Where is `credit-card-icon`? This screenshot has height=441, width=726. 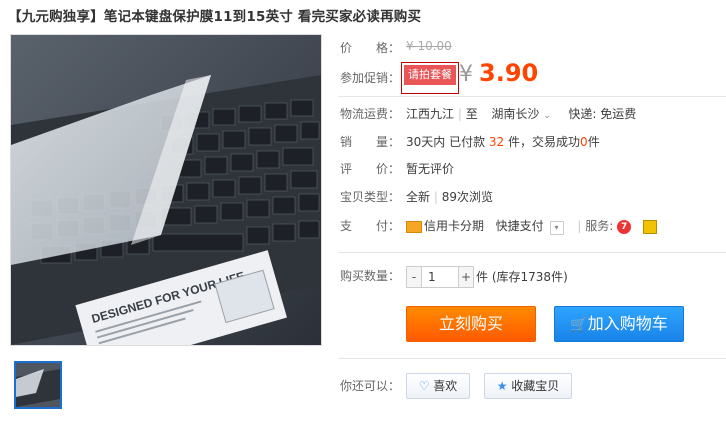 credit-card-icon is located at coordinates (414, 226).